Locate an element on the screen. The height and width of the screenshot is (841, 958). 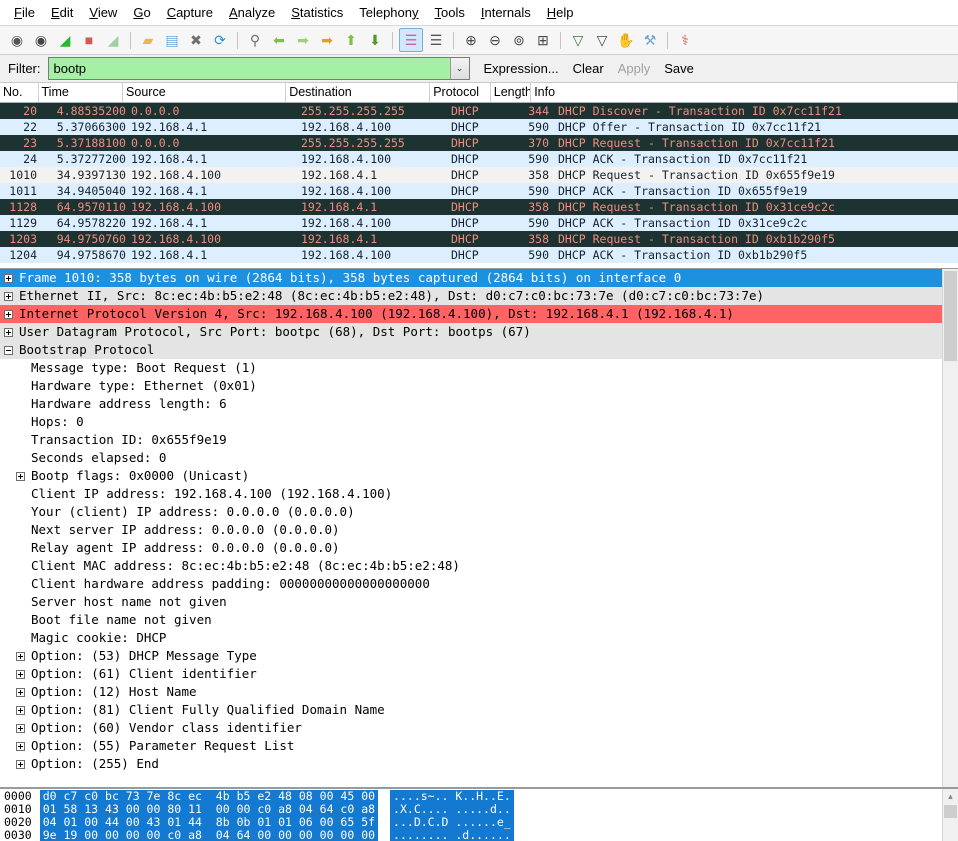
menu-item-help: Help is located at coordinates (560, 13).